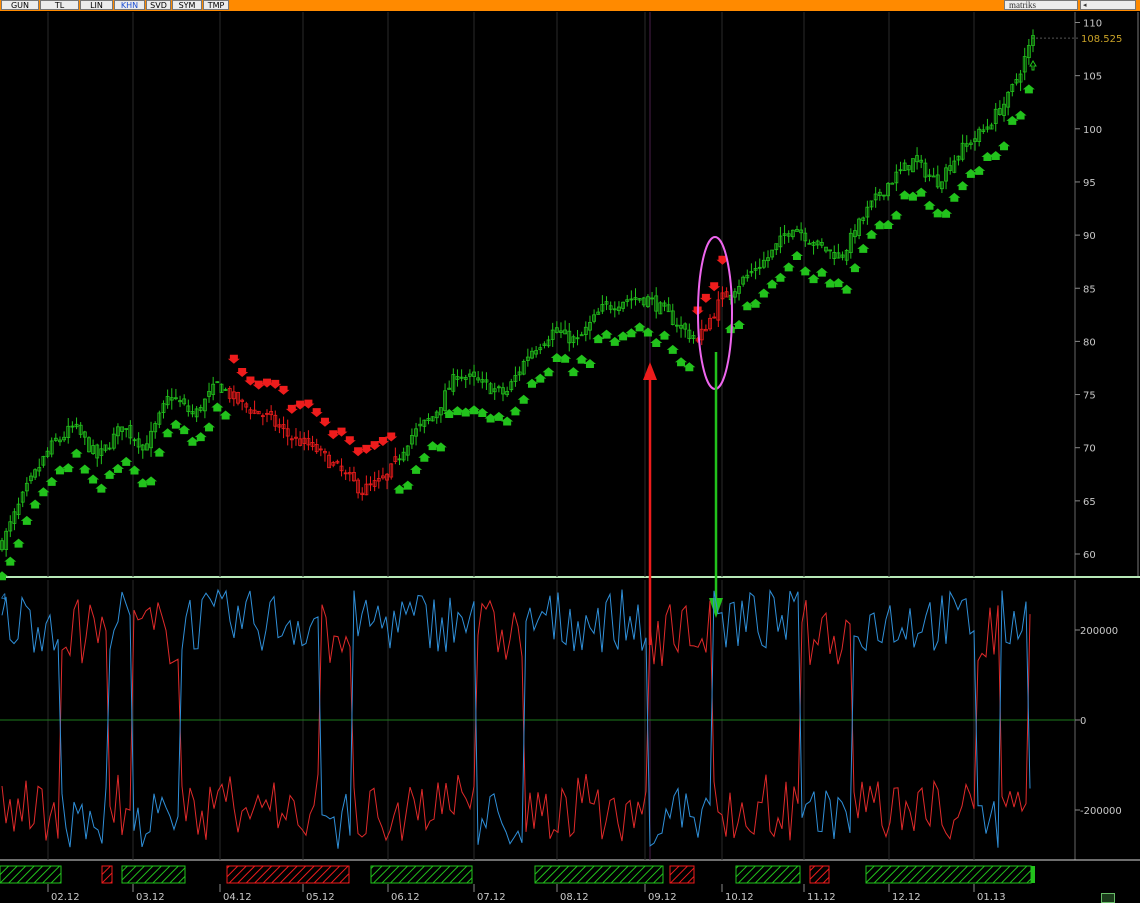 Image resolution: width=1140 pixels, height=903 pixels. I want to click on x-tick-label: 01.13, so click(991, 897).